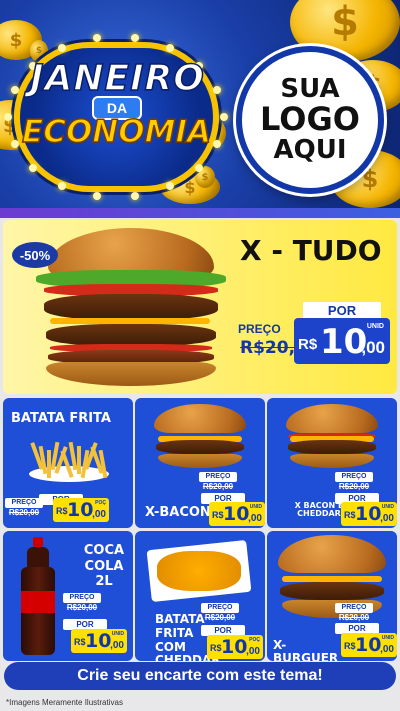 This screenshot has width=400, height=711. I want to click on product-card: COCA COLA 2L PREÇO R$20,00 POR R$ 10,00 UNID, so click(68, 596).